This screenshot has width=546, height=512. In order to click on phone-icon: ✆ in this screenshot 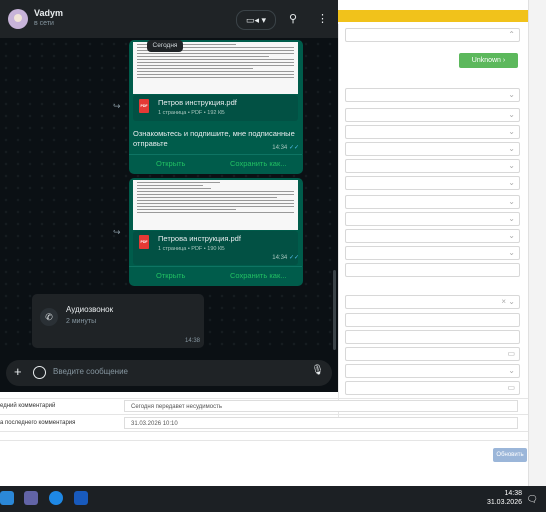, I will do `click(49, 317)`.